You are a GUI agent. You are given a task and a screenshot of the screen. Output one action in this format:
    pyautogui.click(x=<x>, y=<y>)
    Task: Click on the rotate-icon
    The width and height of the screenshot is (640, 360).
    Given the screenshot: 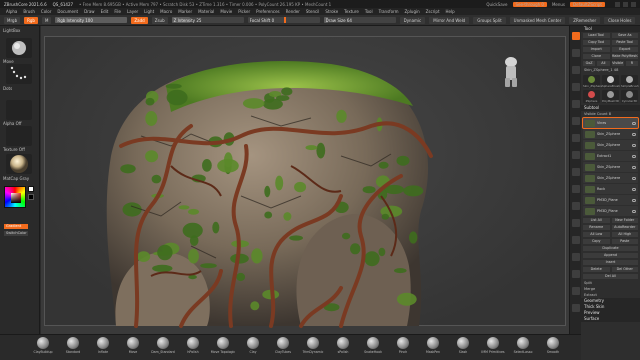 What is the action you would take?
    pyautogui.click(x=576, y=223)
    